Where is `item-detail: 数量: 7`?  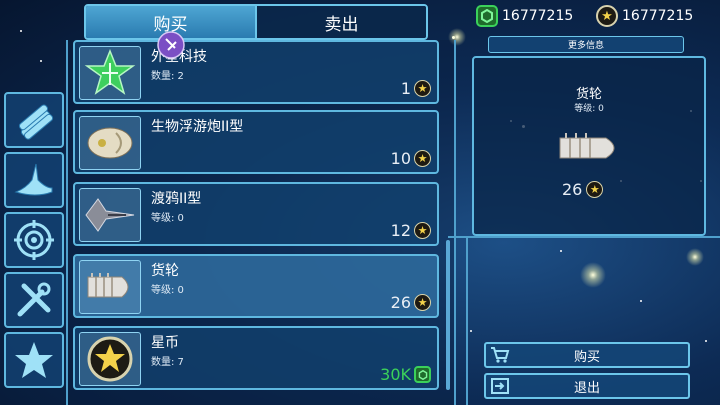 item-detail: 数量: 7 is located at coordinates (167, 362).